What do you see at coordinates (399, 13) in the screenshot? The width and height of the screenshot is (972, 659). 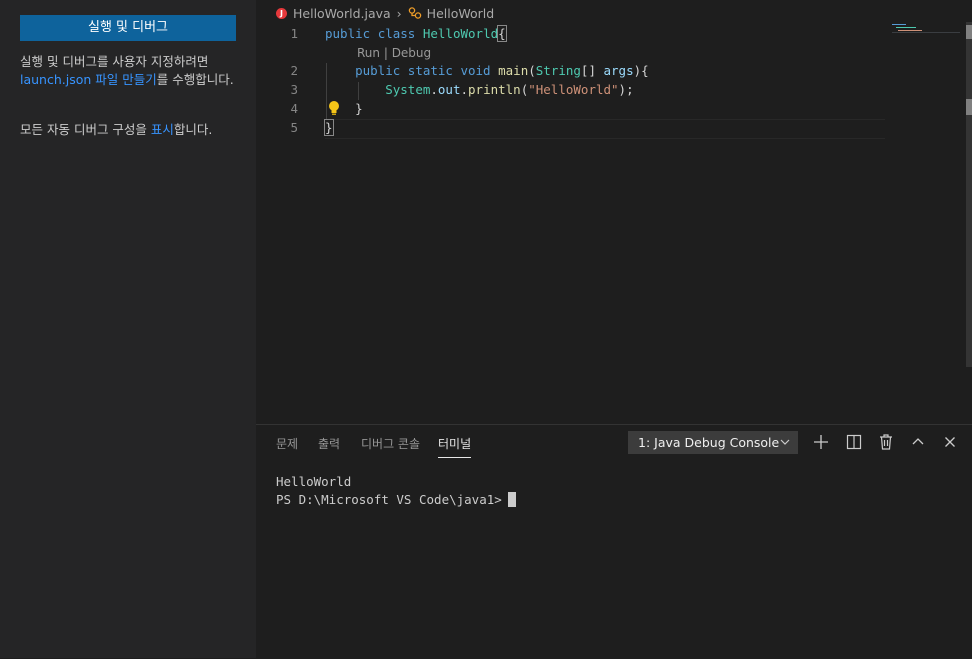 I see `chevron-right-icon: ›` at bounding box center [399, 13].